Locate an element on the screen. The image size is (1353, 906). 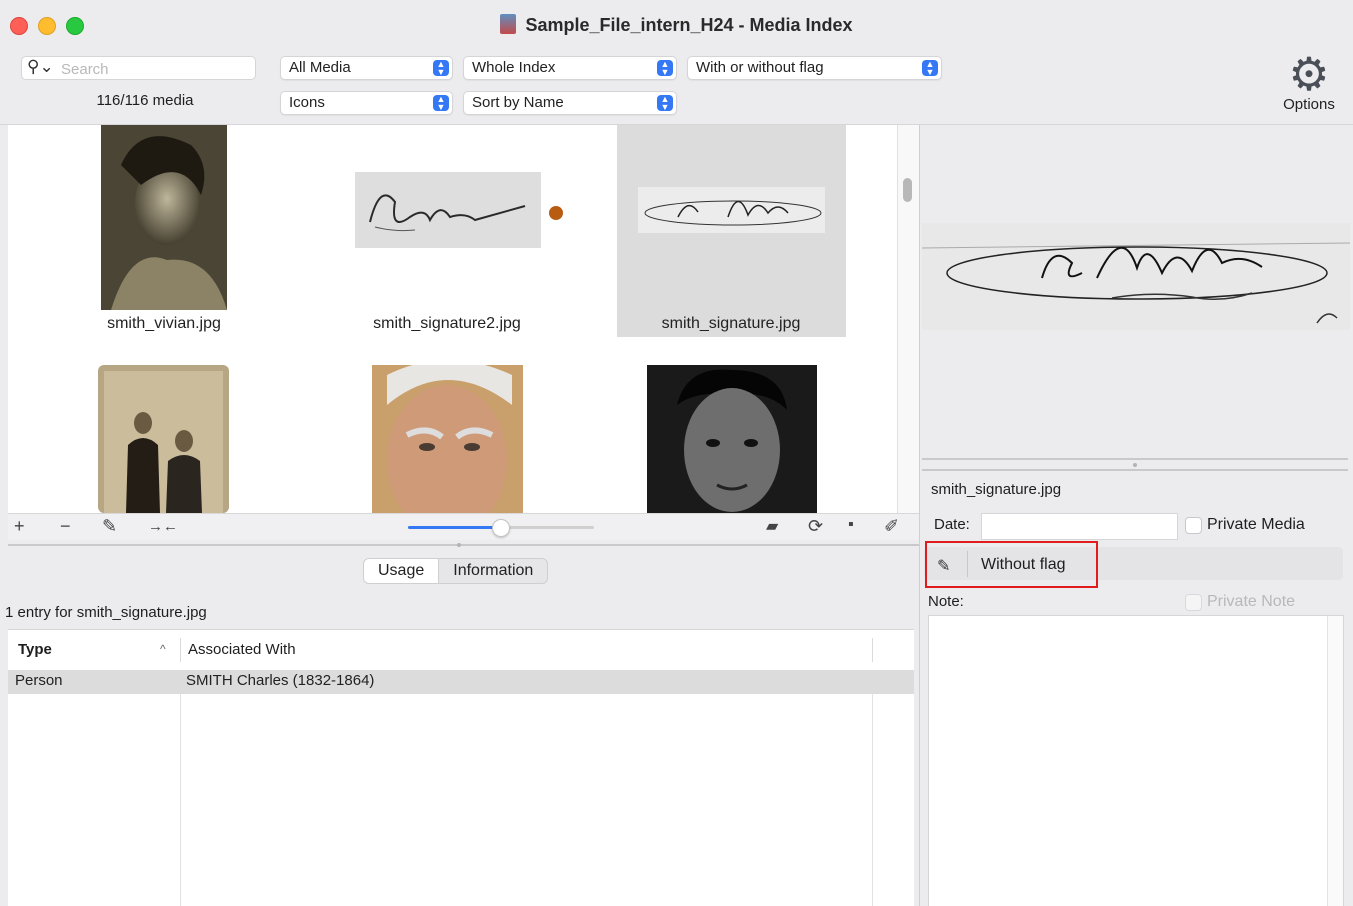
edit-pencil-icon: ✎ is located at coordinates (109, 526).